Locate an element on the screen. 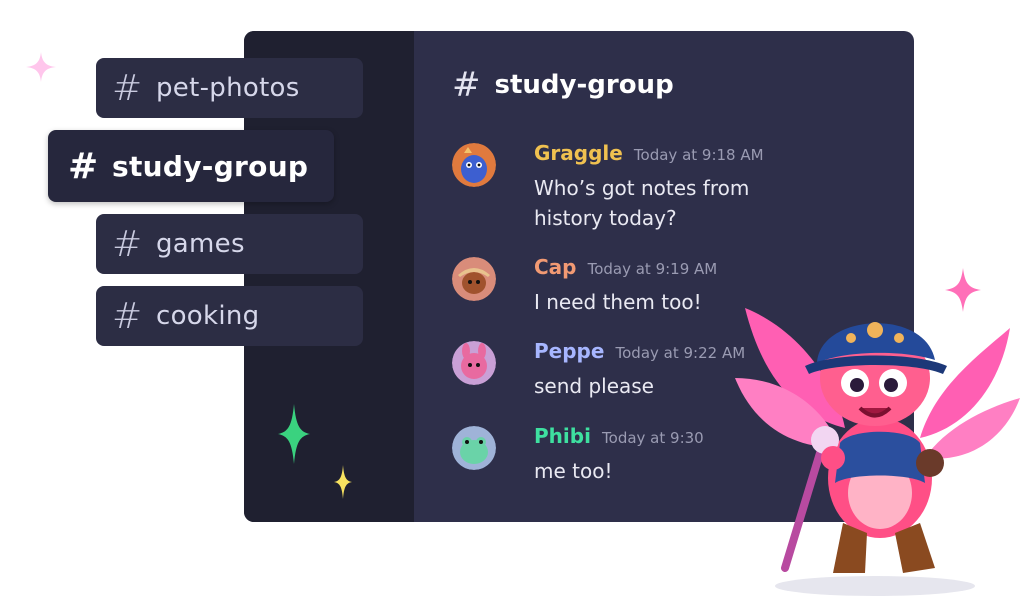  sparkle-pink-icon is located at coordinates (41, 67).